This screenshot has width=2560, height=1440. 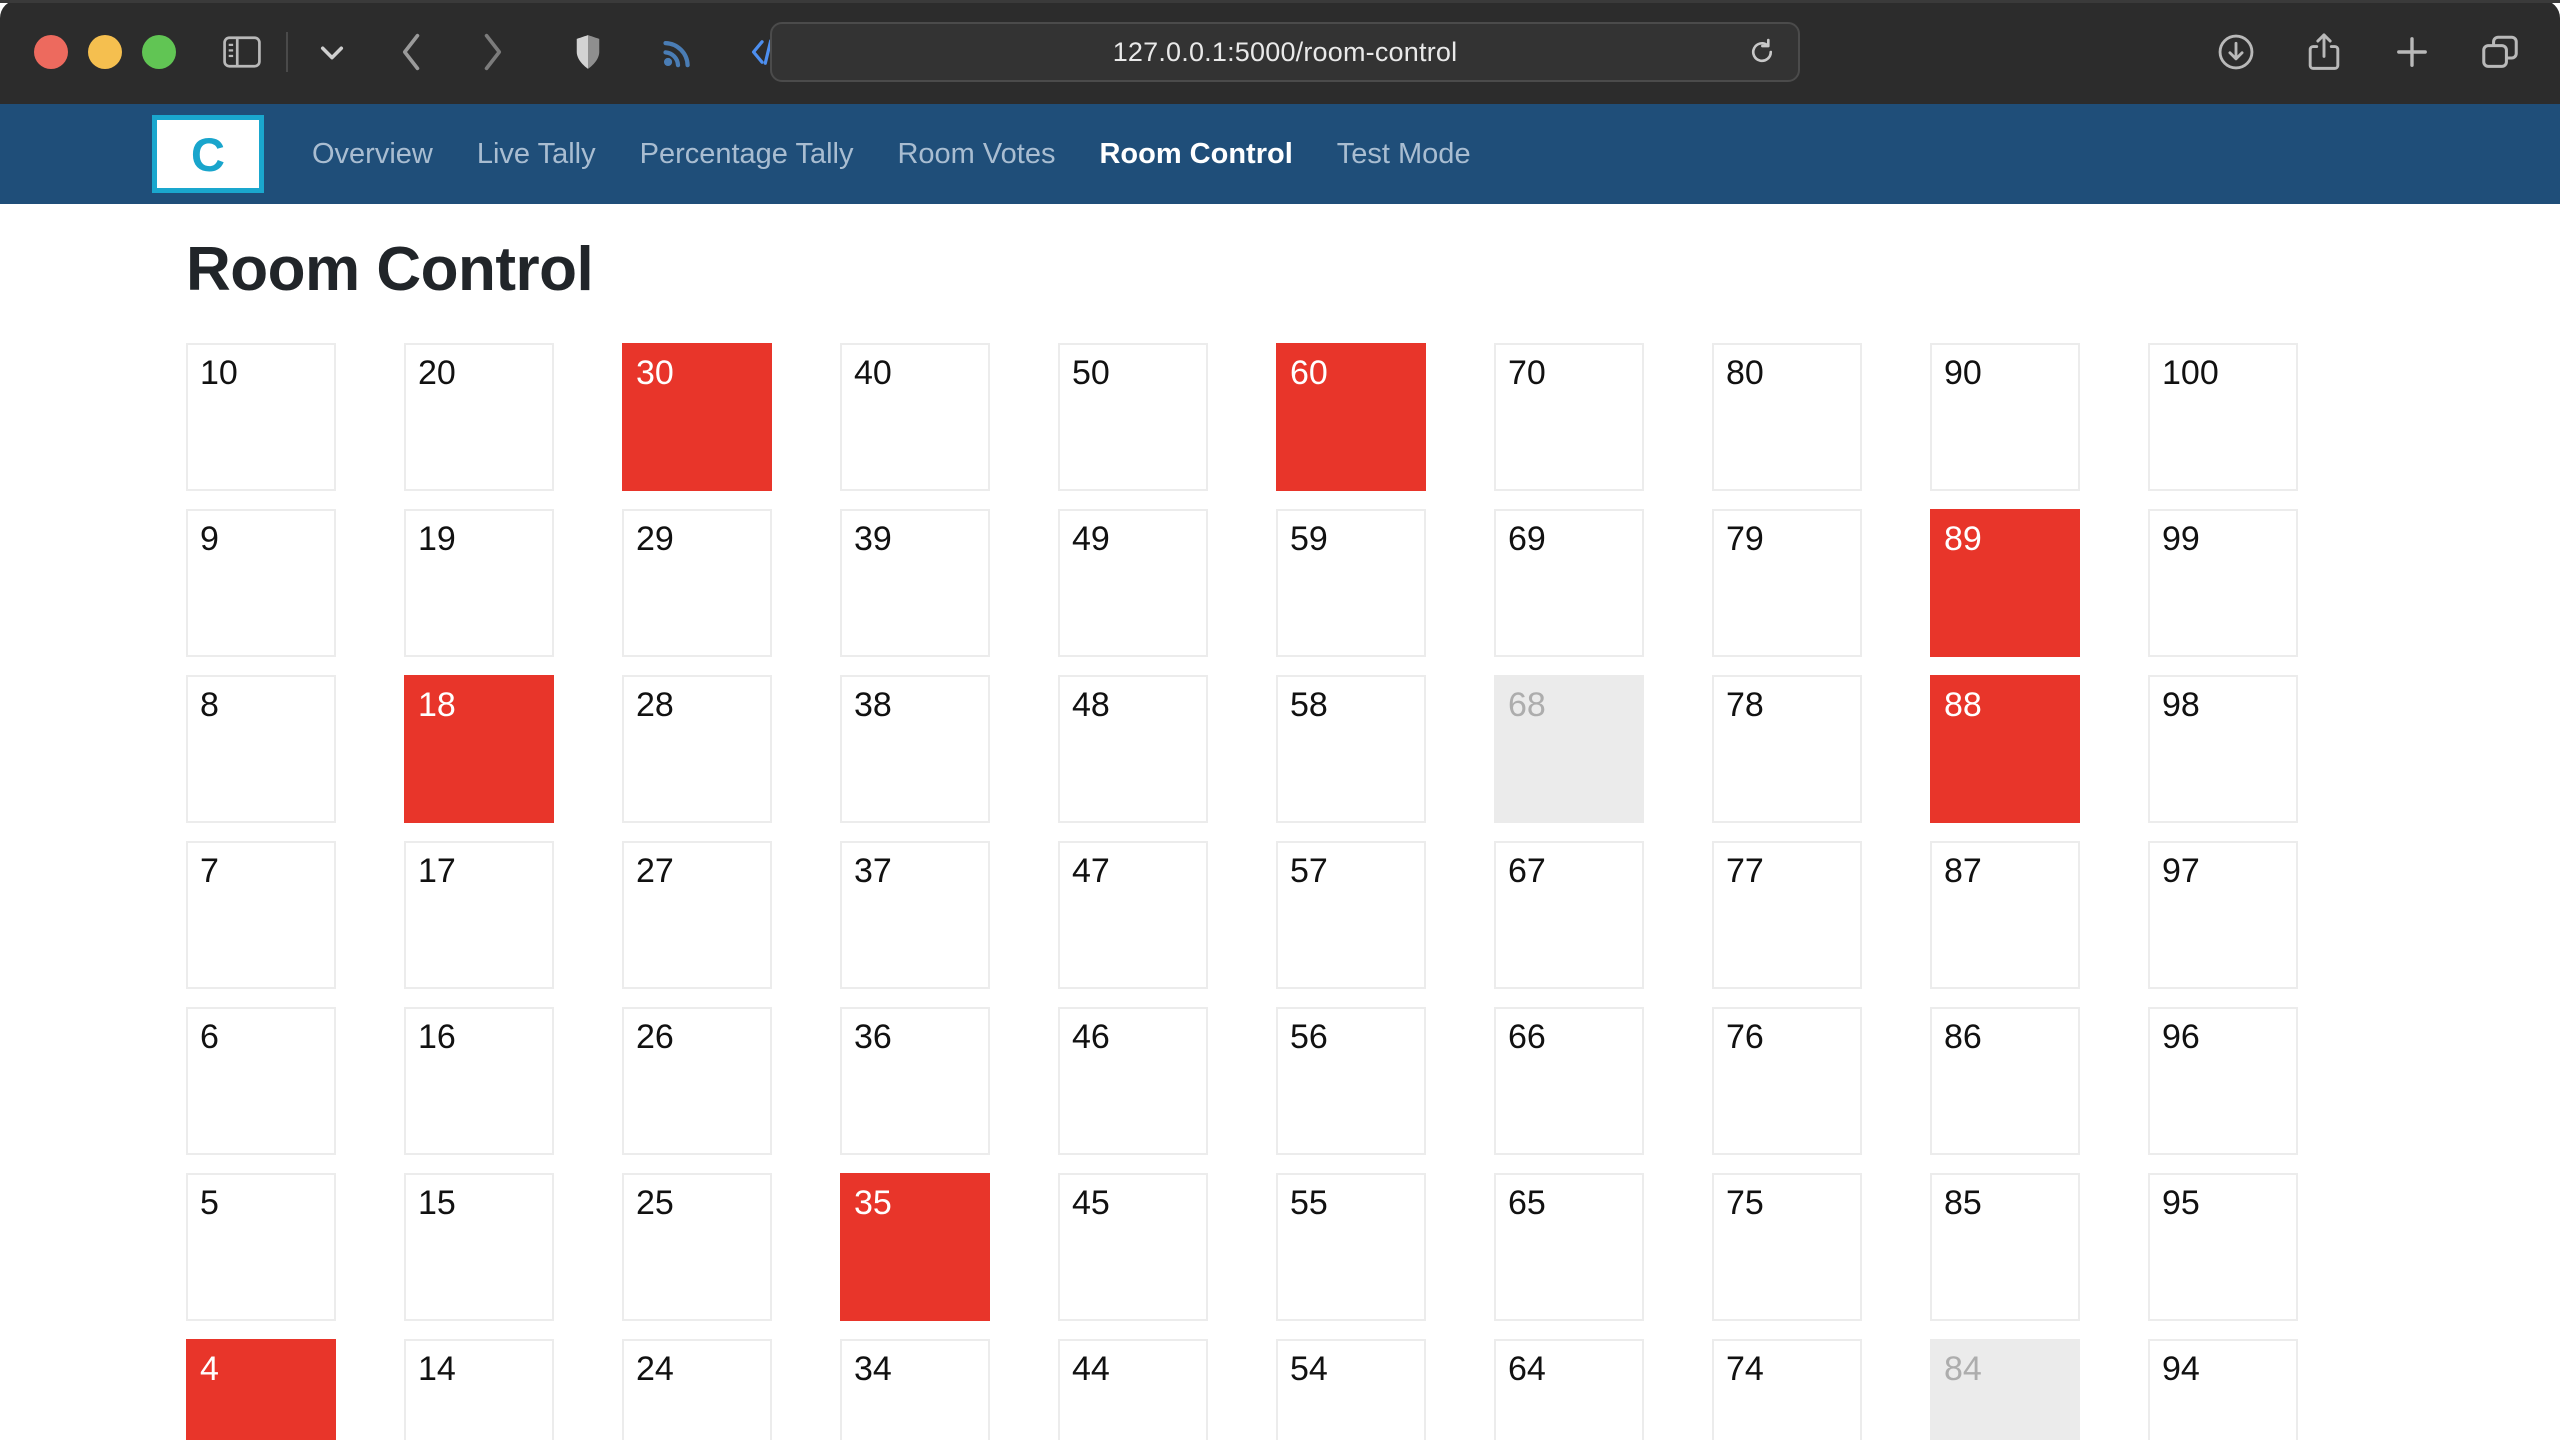 I want to click on downloads-icon, so click(x=2236, y=52).